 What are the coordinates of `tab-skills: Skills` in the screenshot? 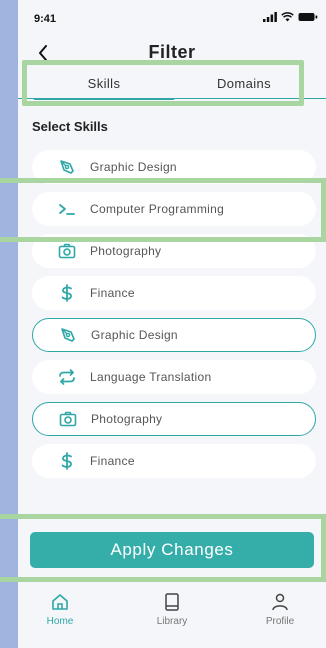 It's located at (104, 84).